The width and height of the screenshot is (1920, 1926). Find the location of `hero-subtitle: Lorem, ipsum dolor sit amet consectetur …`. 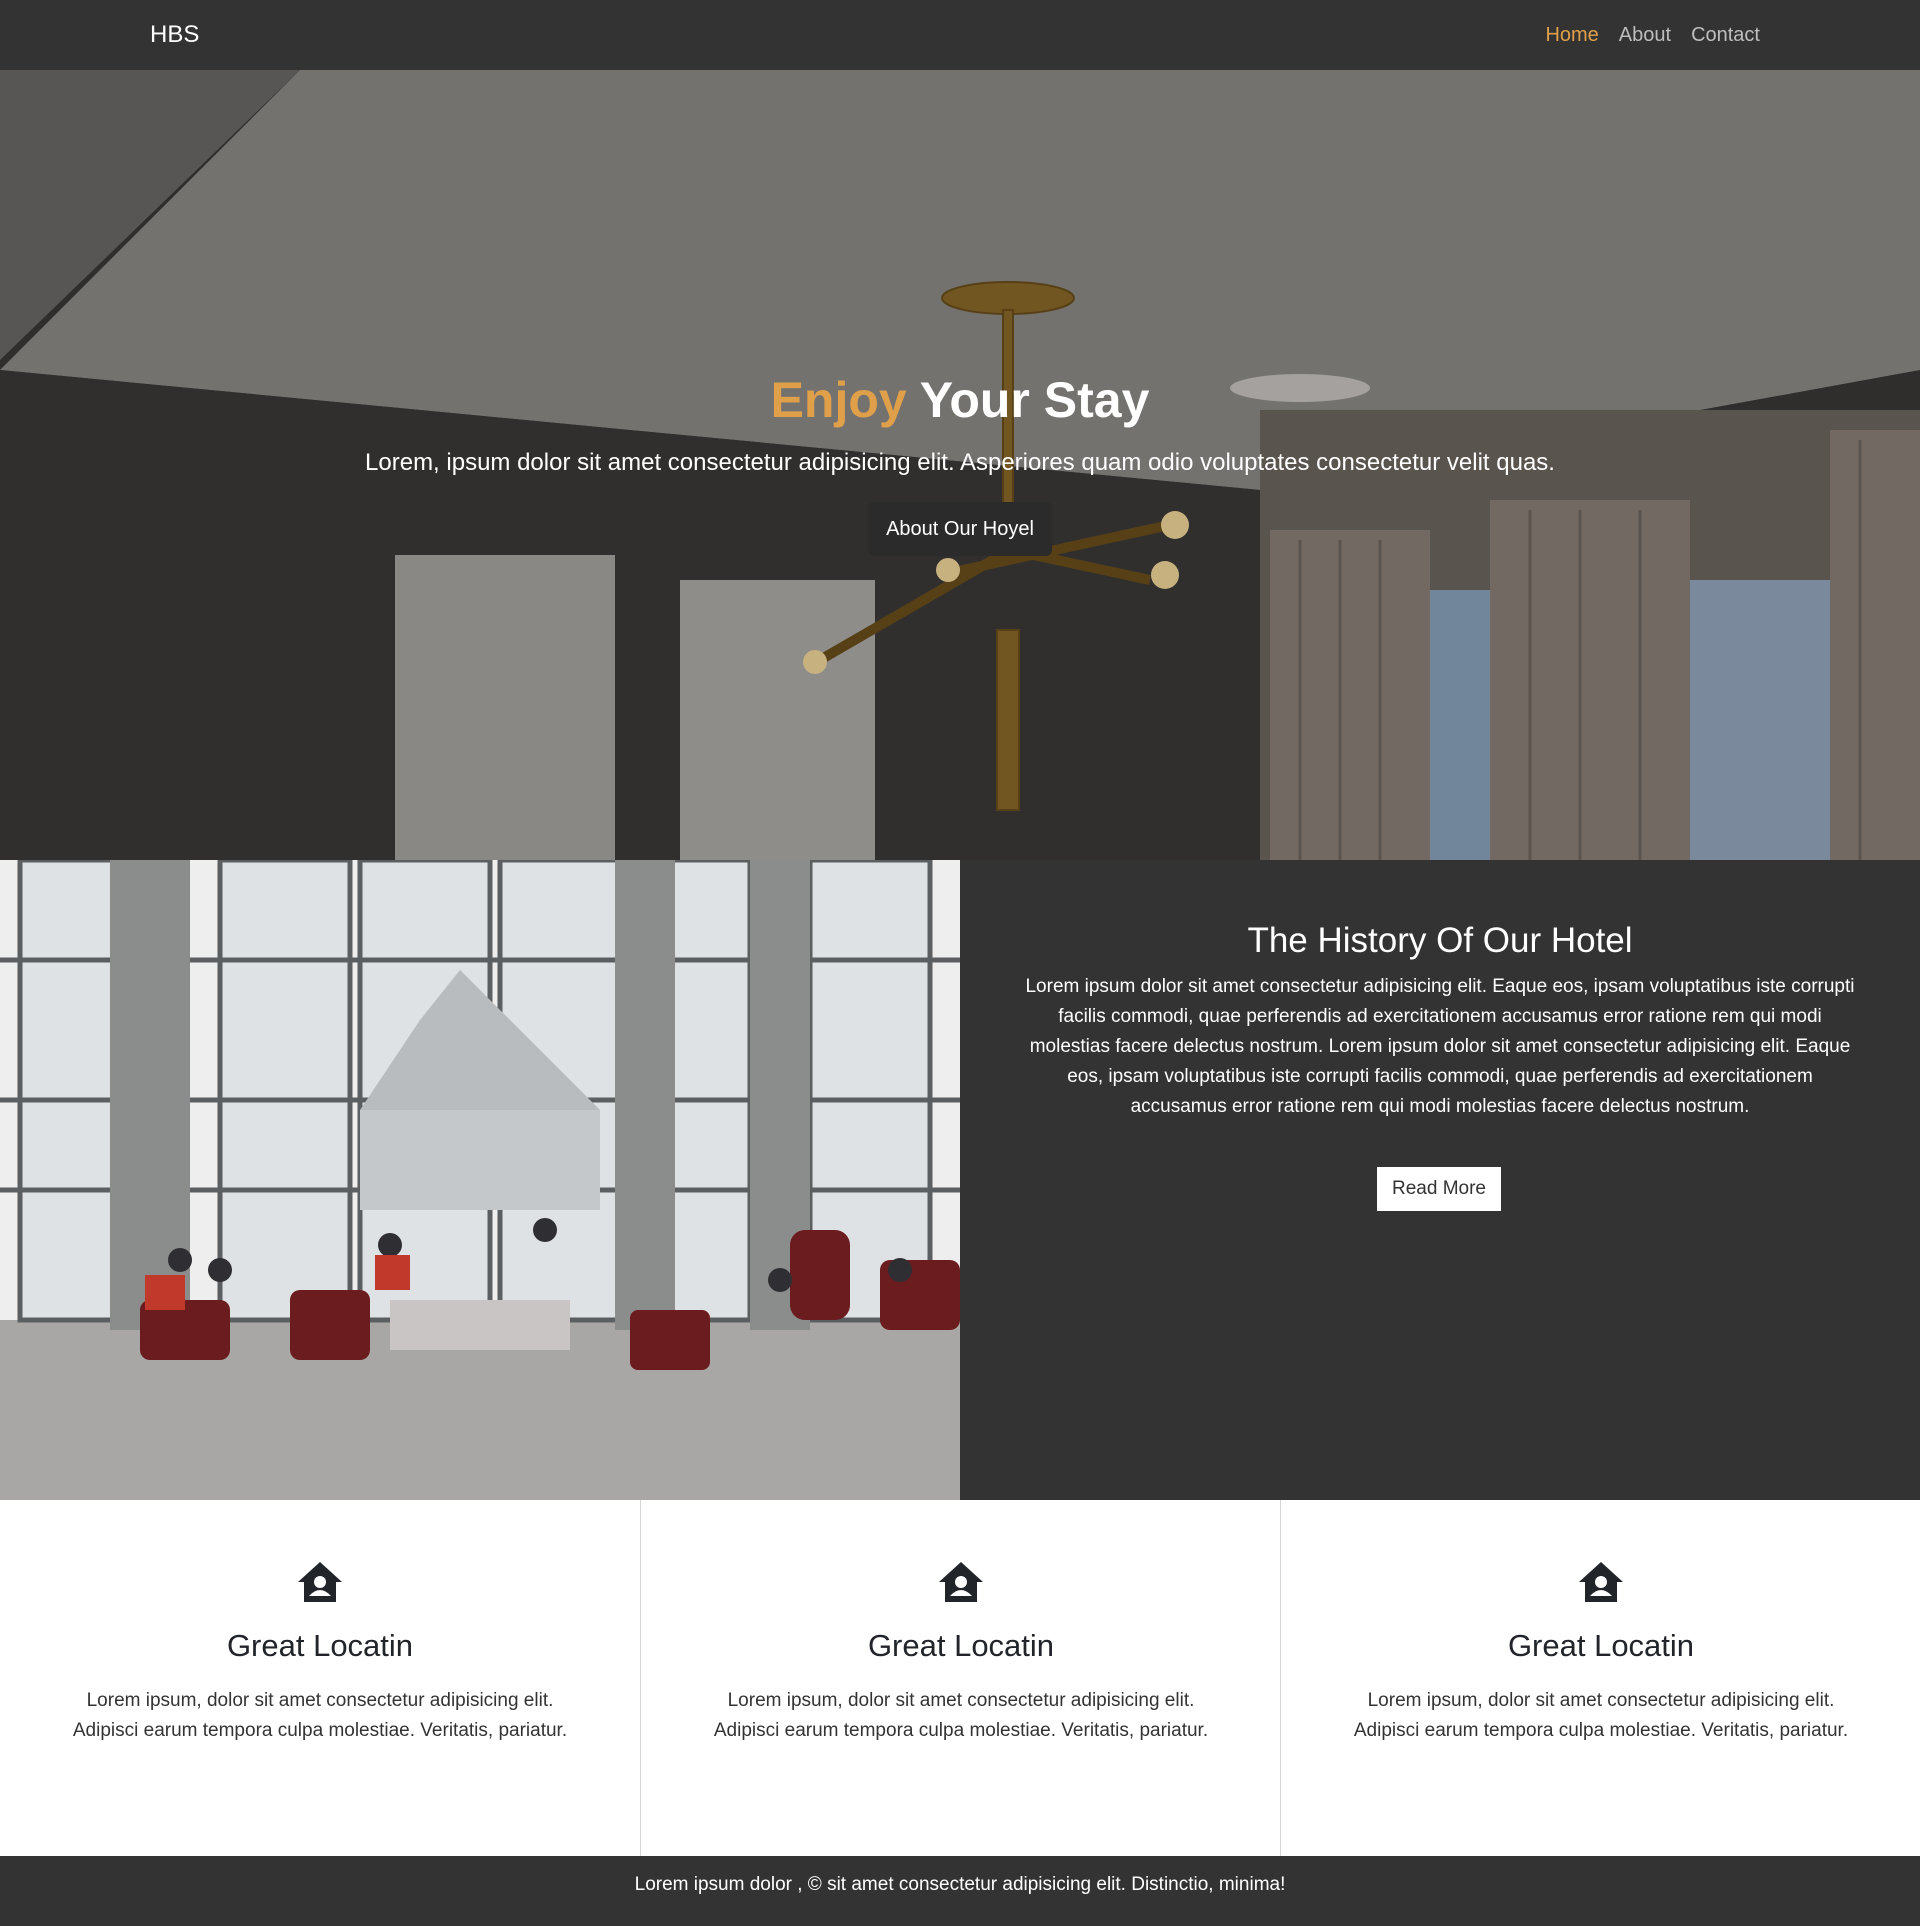

hero-subtitle: Lorem, ipsum dolor sit amet consectetur … is located at coordinates (960, 462).